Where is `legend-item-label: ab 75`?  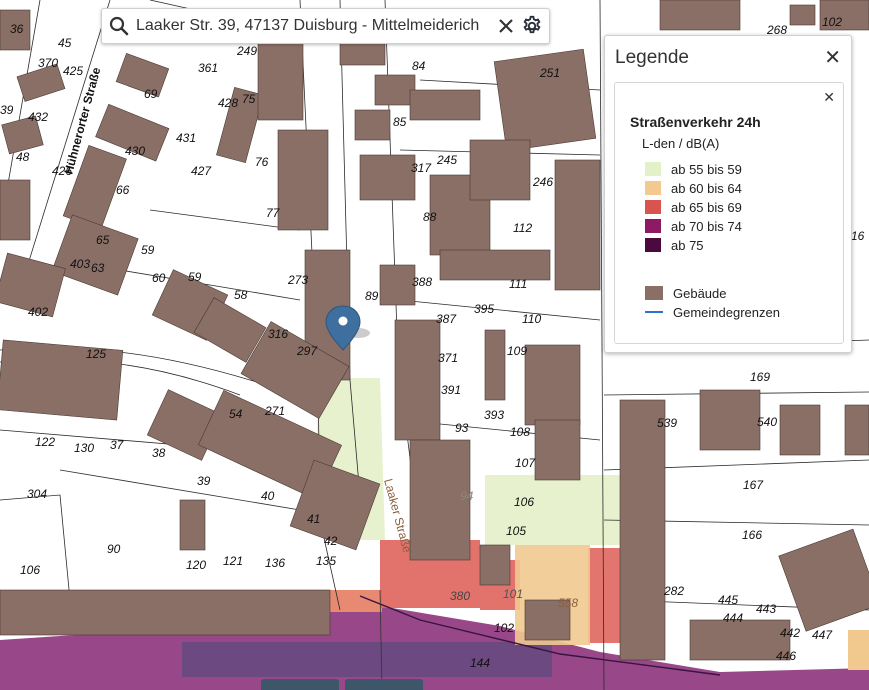 legend-item-label: ab 75 is located at coordinates (687, 245).